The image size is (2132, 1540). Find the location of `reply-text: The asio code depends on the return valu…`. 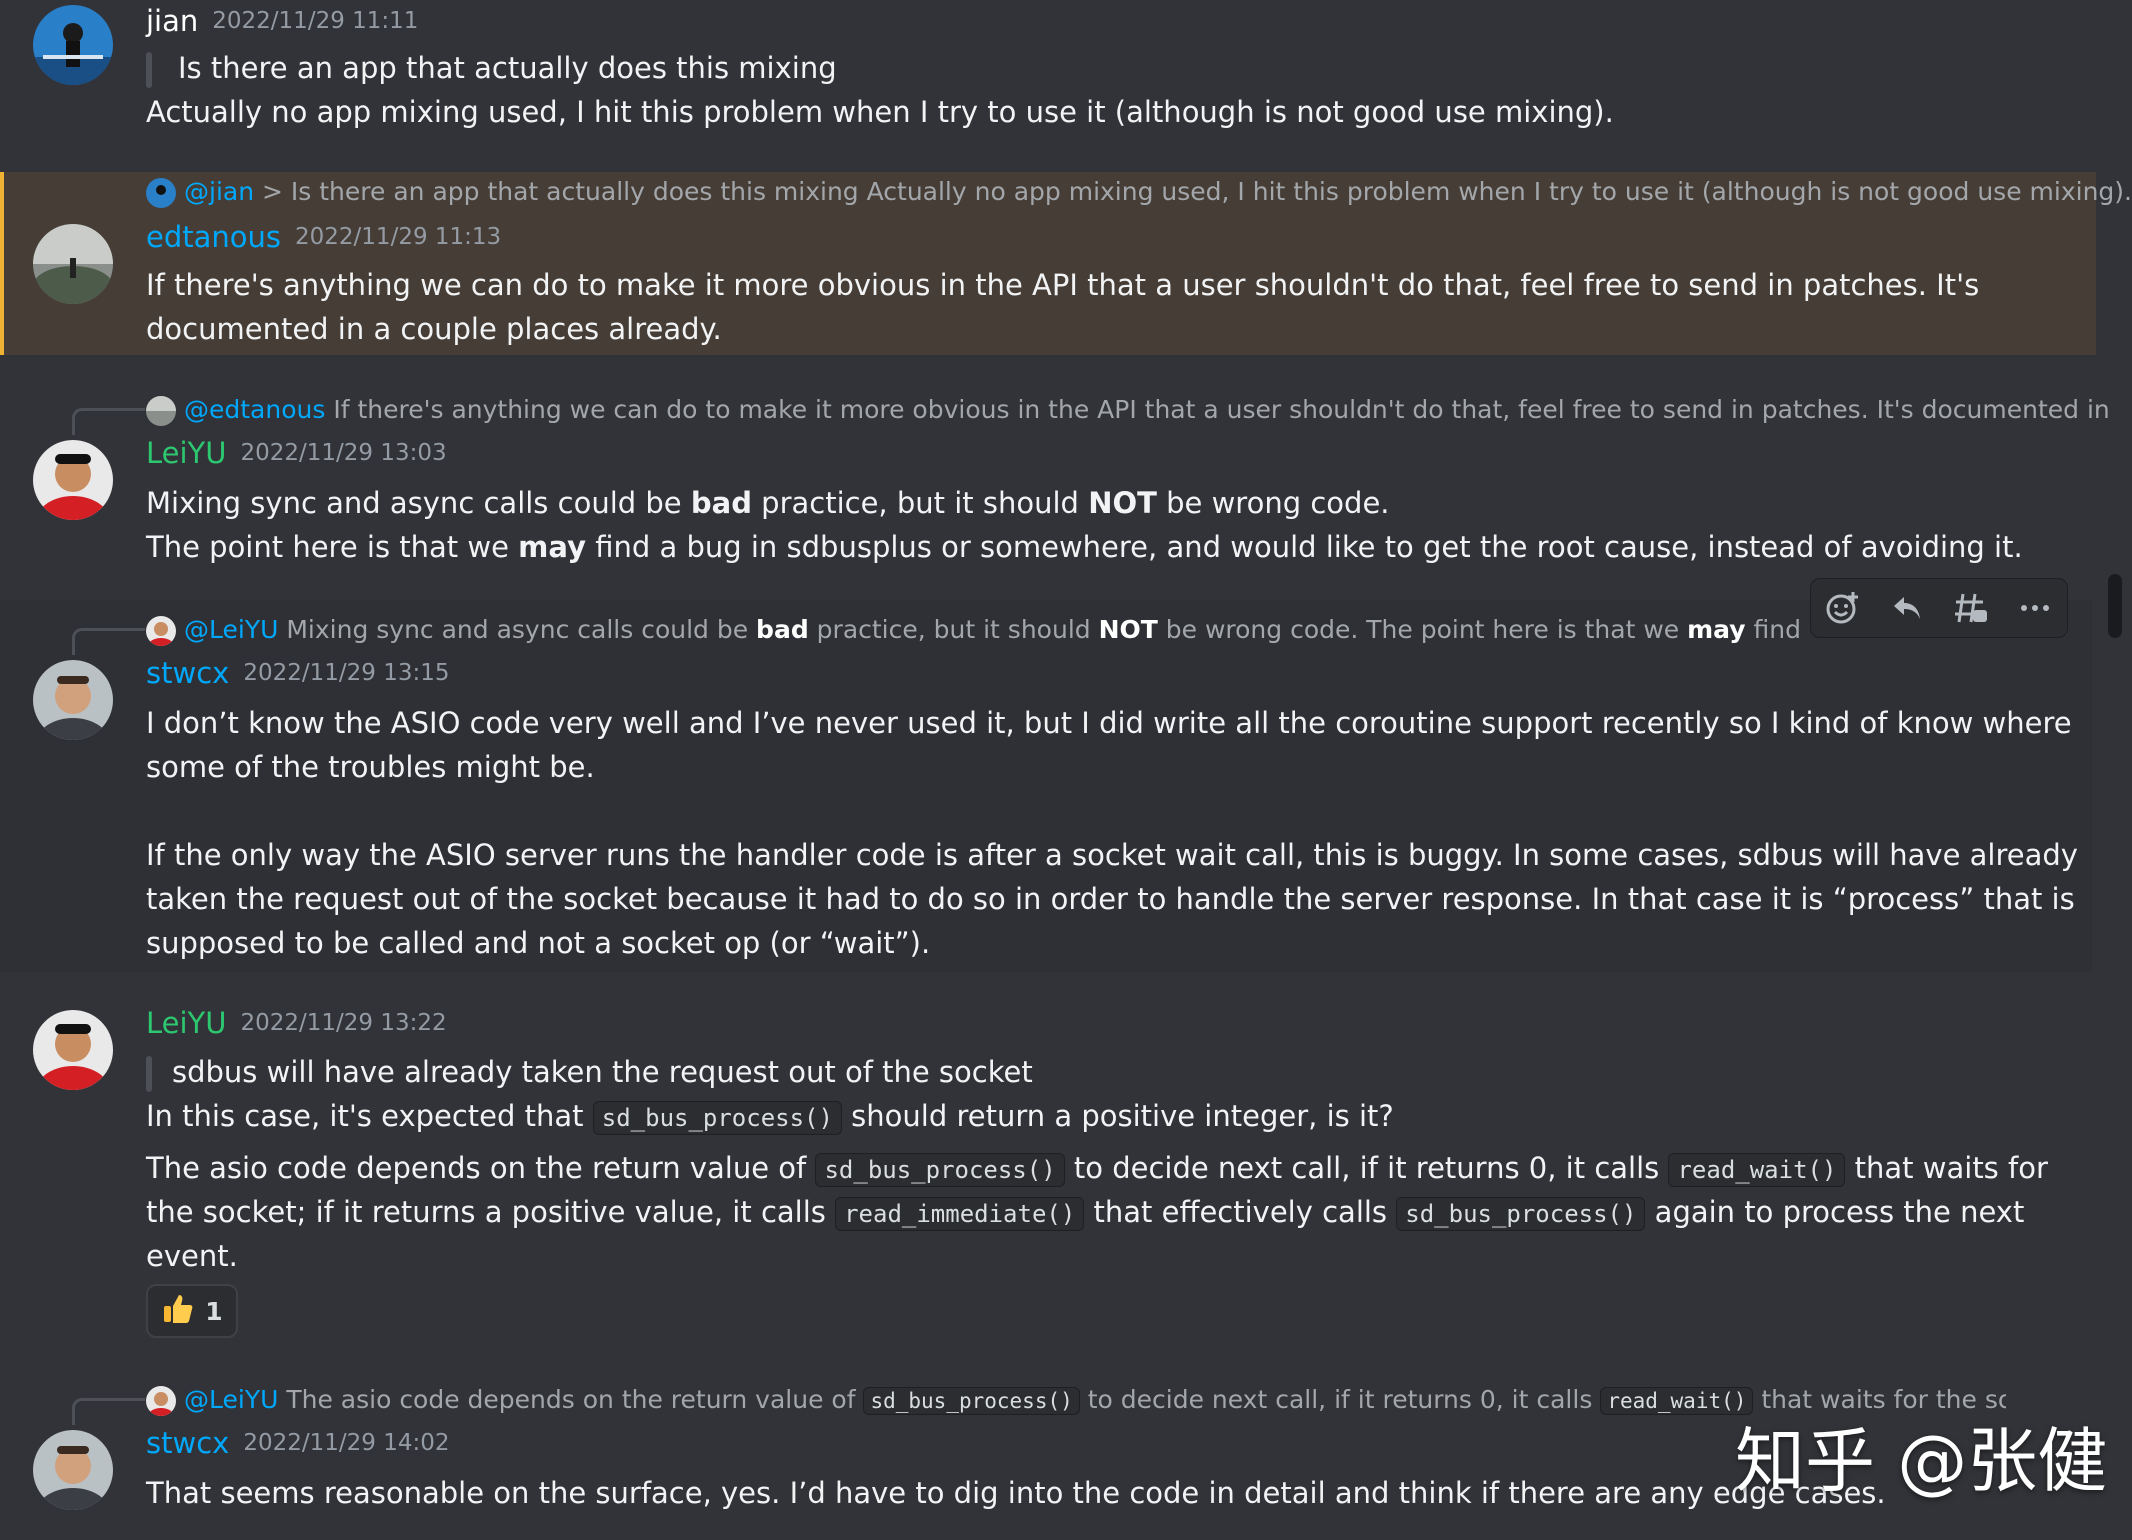

reply-text: The asio code depends on the return valu… is located at coordinates (571, 1399).